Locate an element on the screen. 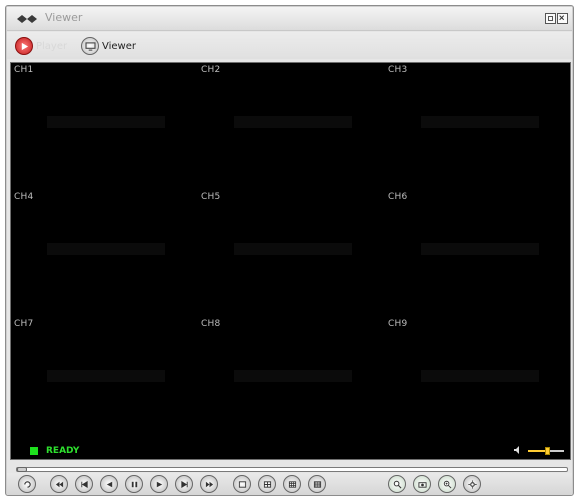  channel-cell-7: CH7 is located at coordinates (104, 380).